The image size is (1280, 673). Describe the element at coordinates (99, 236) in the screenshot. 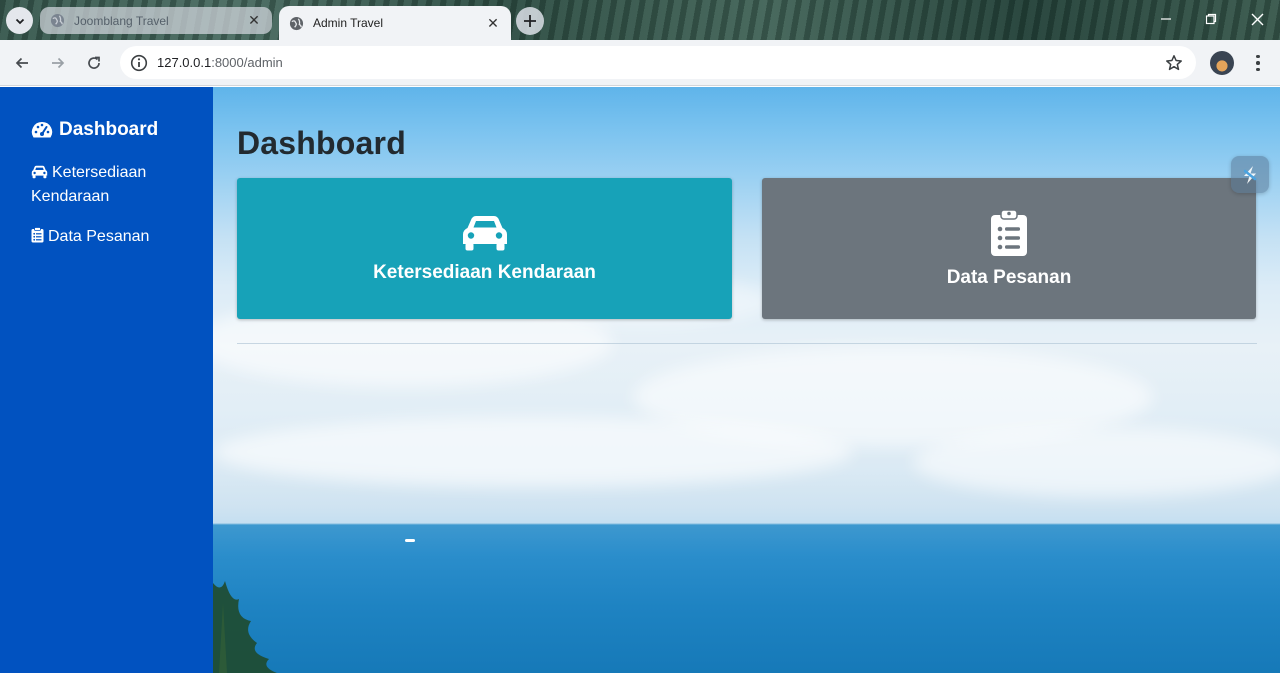

I see `sidebar-item-label: Data Pesanan` at that location.